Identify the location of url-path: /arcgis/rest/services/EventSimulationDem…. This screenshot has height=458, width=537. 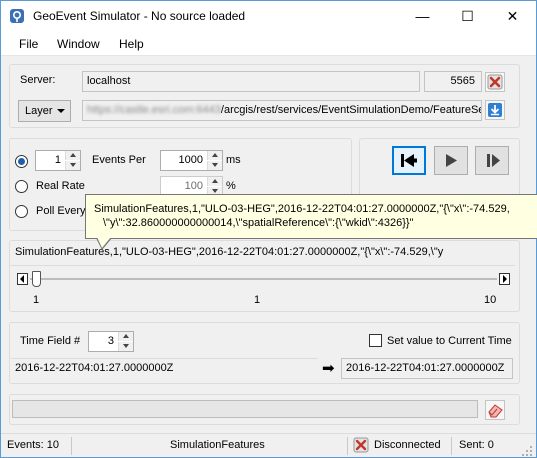
(351, 110).